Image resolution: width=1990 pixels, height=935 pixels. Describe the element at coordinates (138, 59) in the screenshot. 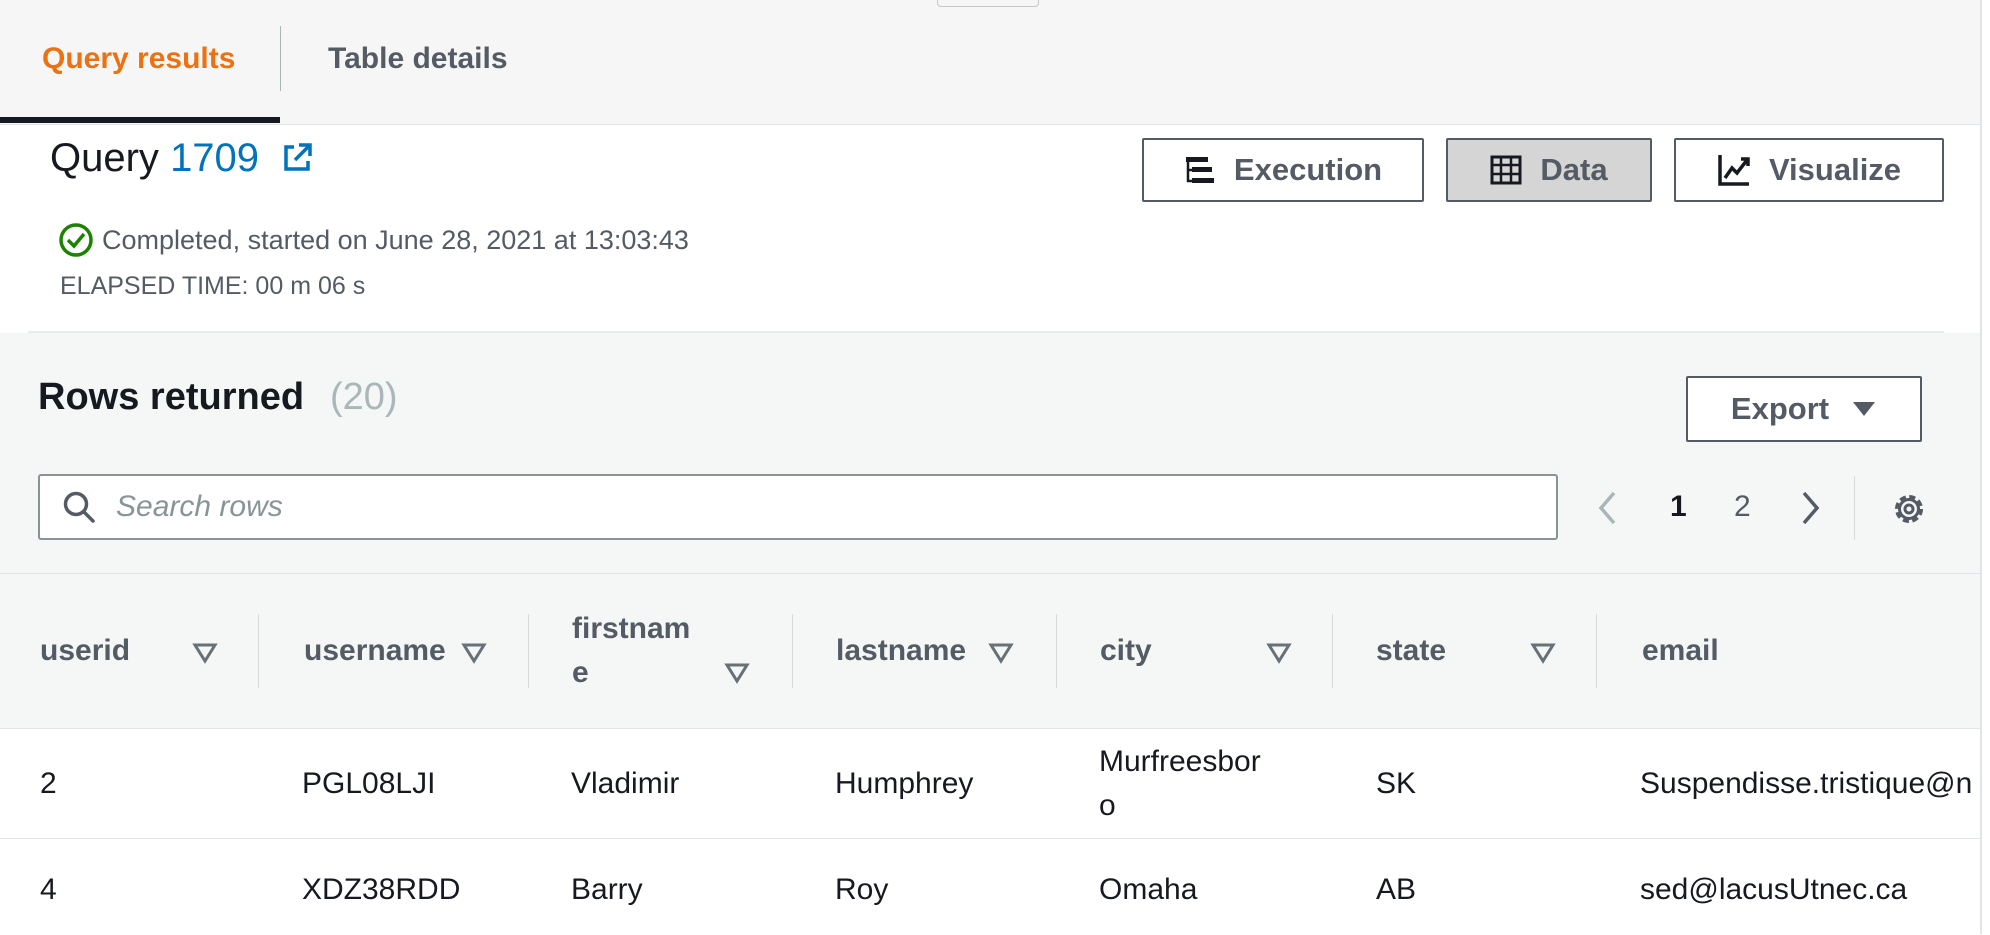

I see `tab-query-results: Query results` at that location.